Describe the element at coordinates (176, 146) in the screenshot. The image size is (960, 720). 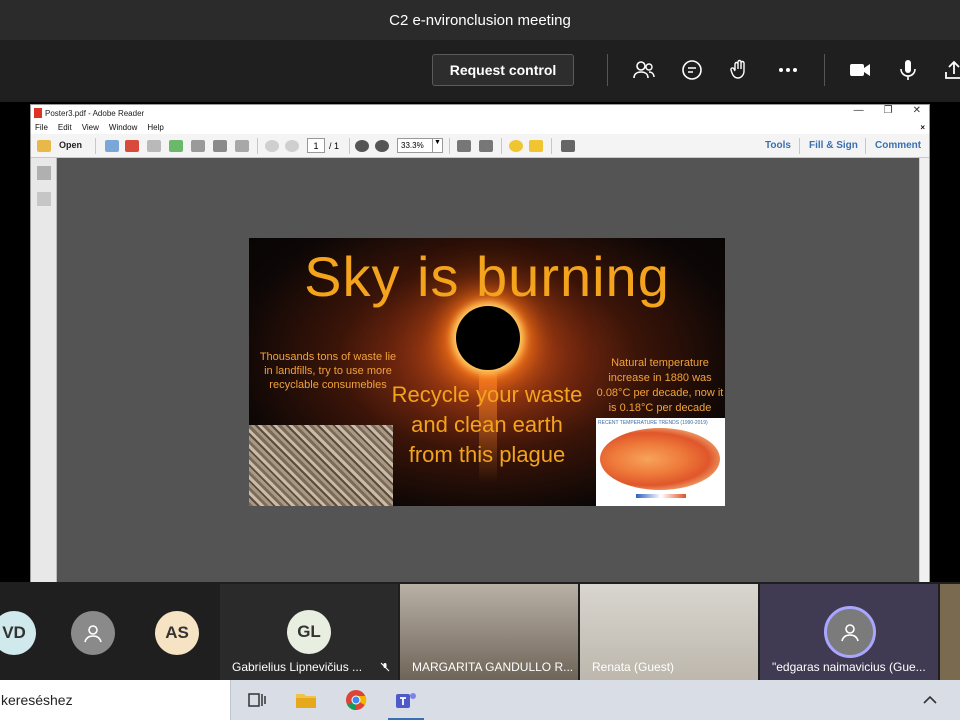
I see `cloud-upload-icon` at that location.